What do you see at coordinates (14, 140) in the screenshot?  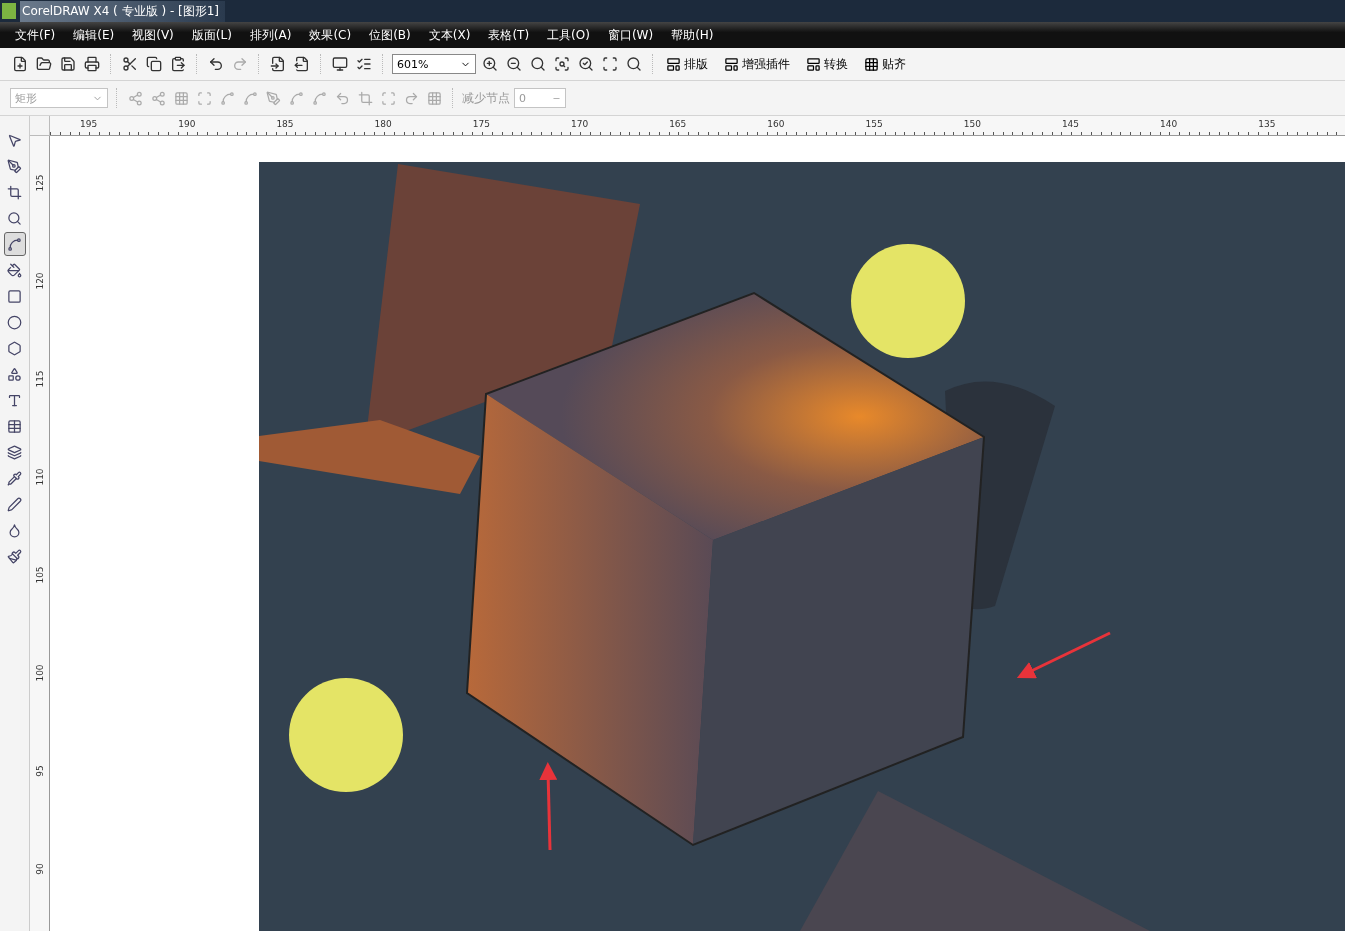 I see `pick-icon` at bounding box center [14, 140].